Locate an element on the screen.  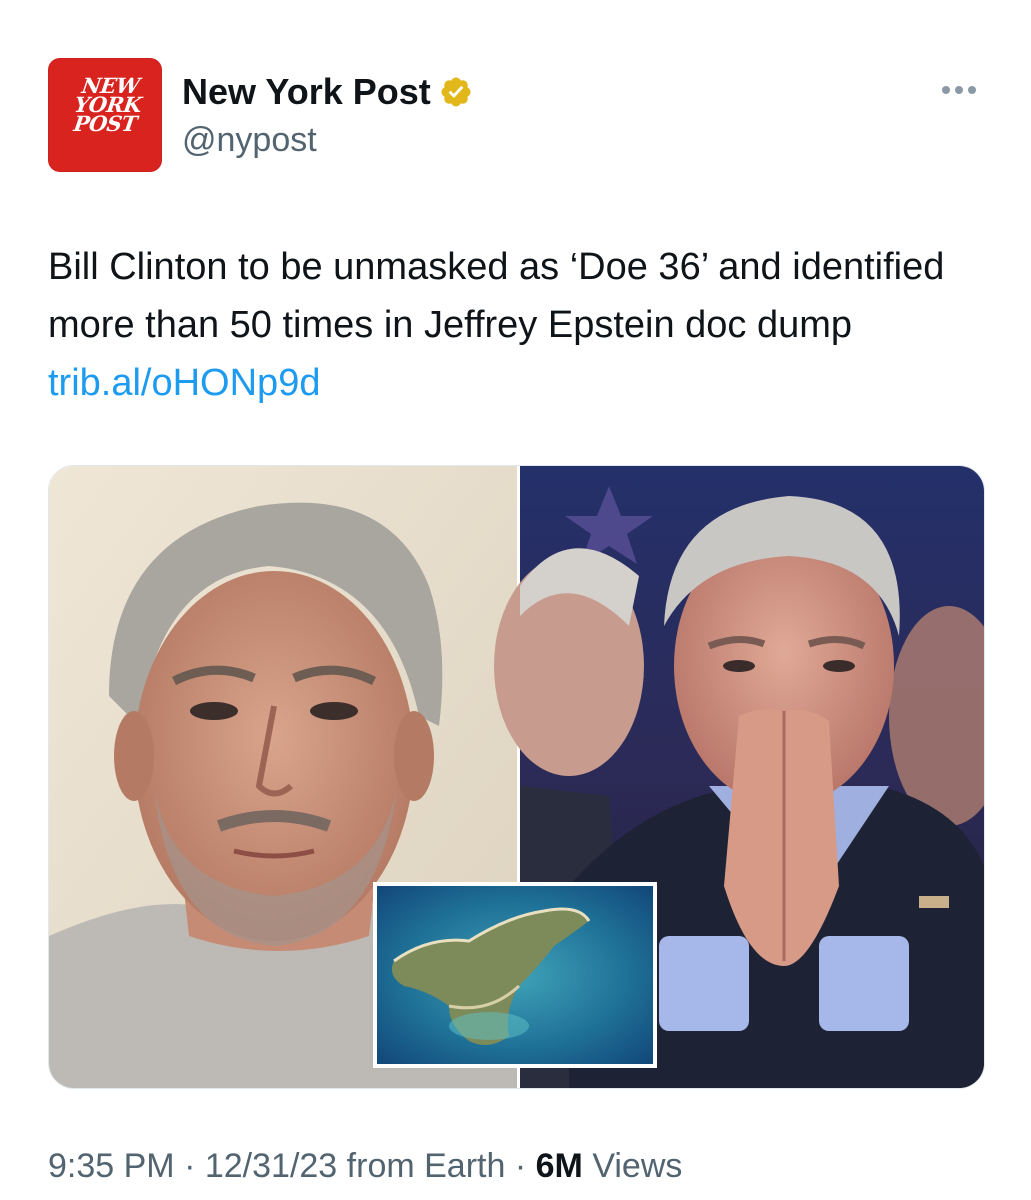
verified-badge-icon is located at coordinates (456, 92).